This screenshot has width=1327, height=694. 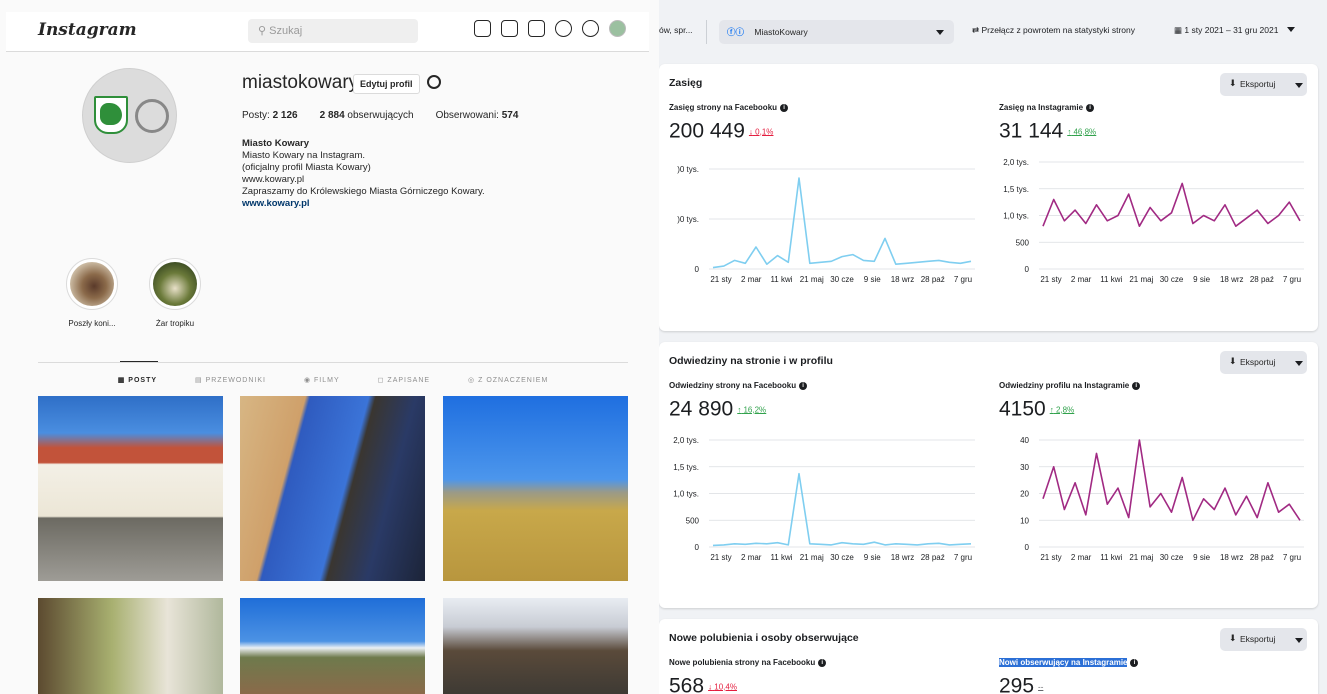 I want to click on tab-reels: ◉ FILMY, so click(x=322, y=380).